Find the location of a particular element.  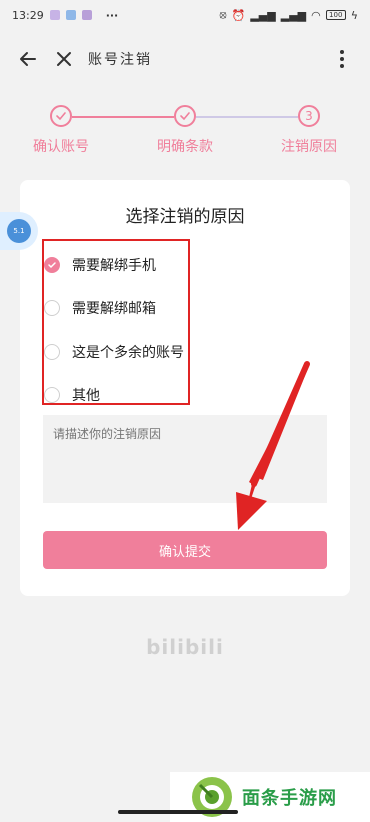

close-icon is located at coordinates (64, 59).